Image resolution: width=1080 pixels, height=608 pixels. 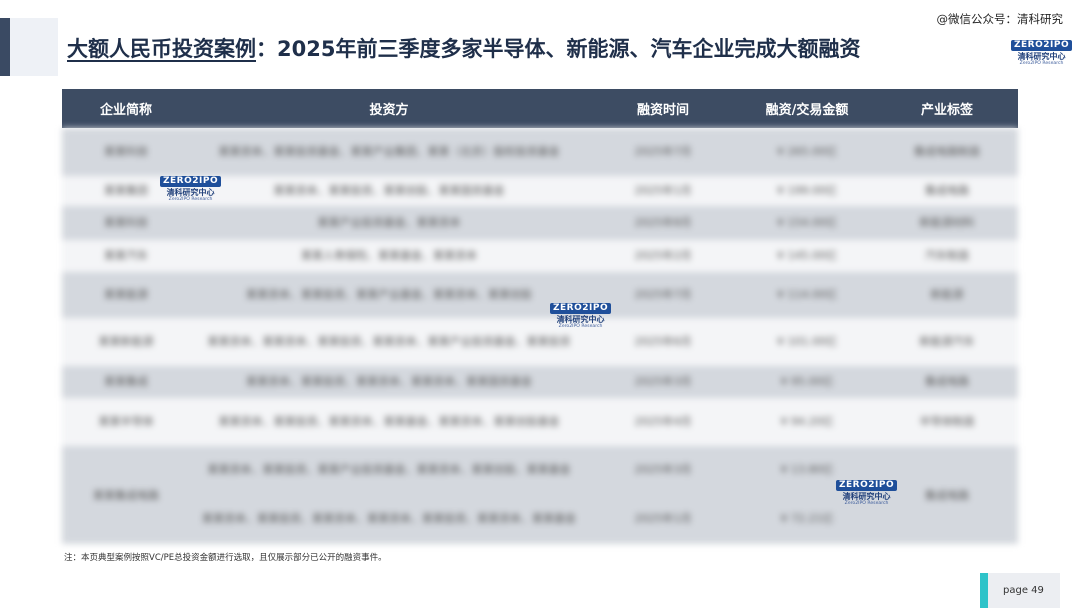 I want to click on cell-date: 2025年8月, so click(x=663, y=222).